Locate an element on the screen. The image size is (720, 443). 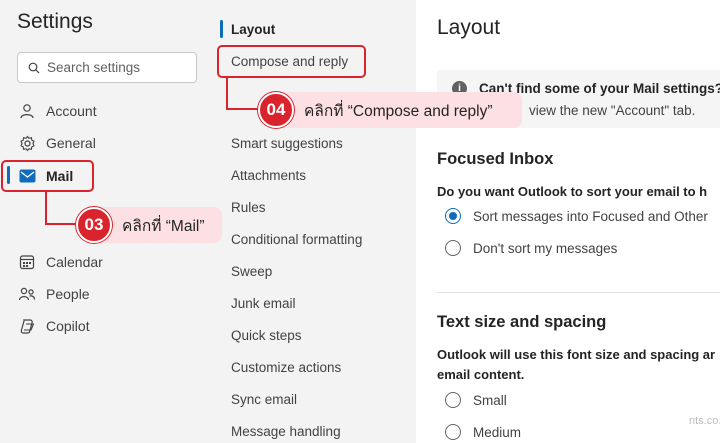
calendar-icon is located at coordinates (27, 262).